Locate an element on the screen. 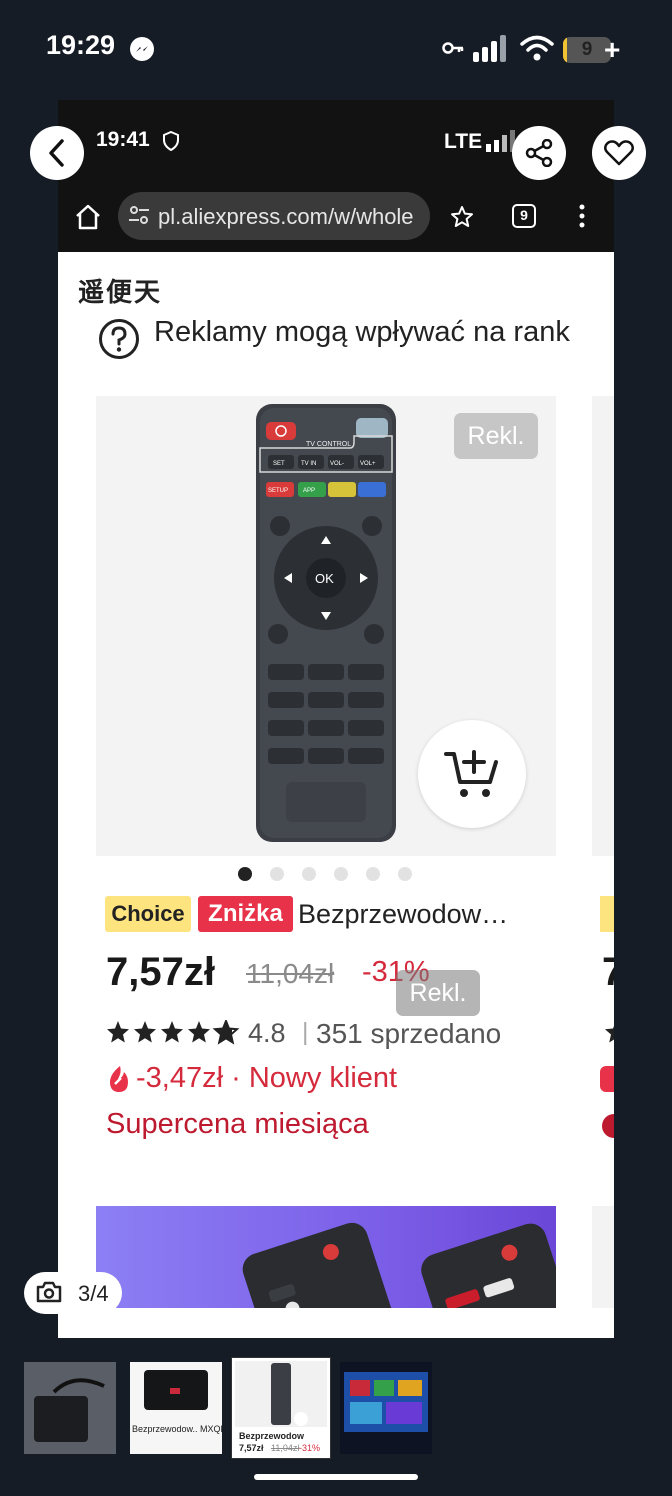 This screenshot has height=1496, width=672. share-icon is located at coordinates (539, 153).